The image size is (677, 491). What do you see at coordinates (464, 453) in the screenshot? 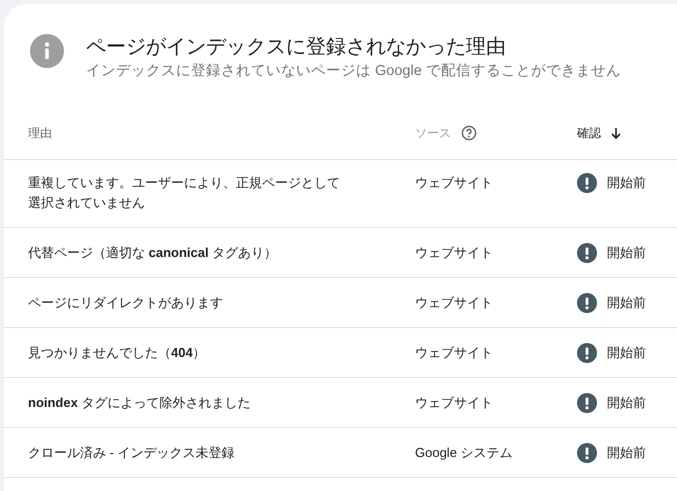
I see `table-cell-text: Google システム` at bounding box center [464, 453].